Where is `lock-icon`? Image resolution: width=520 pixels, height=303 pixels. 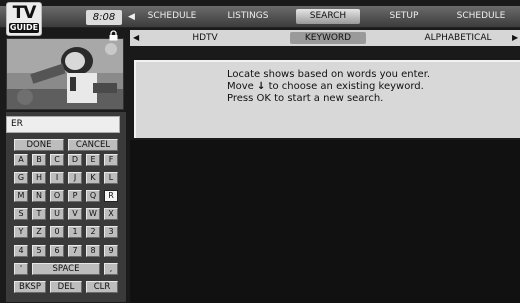
lock-icon is located at coordinates (115, 36).